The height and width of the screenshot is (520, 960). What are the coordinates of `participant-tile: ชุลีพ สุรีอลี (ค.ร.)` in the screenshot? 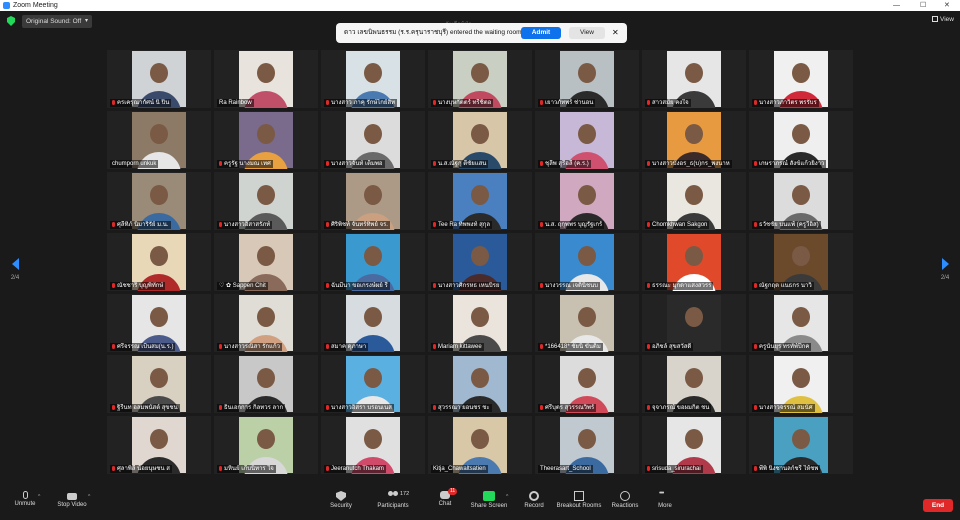 It's located at (587, 140).